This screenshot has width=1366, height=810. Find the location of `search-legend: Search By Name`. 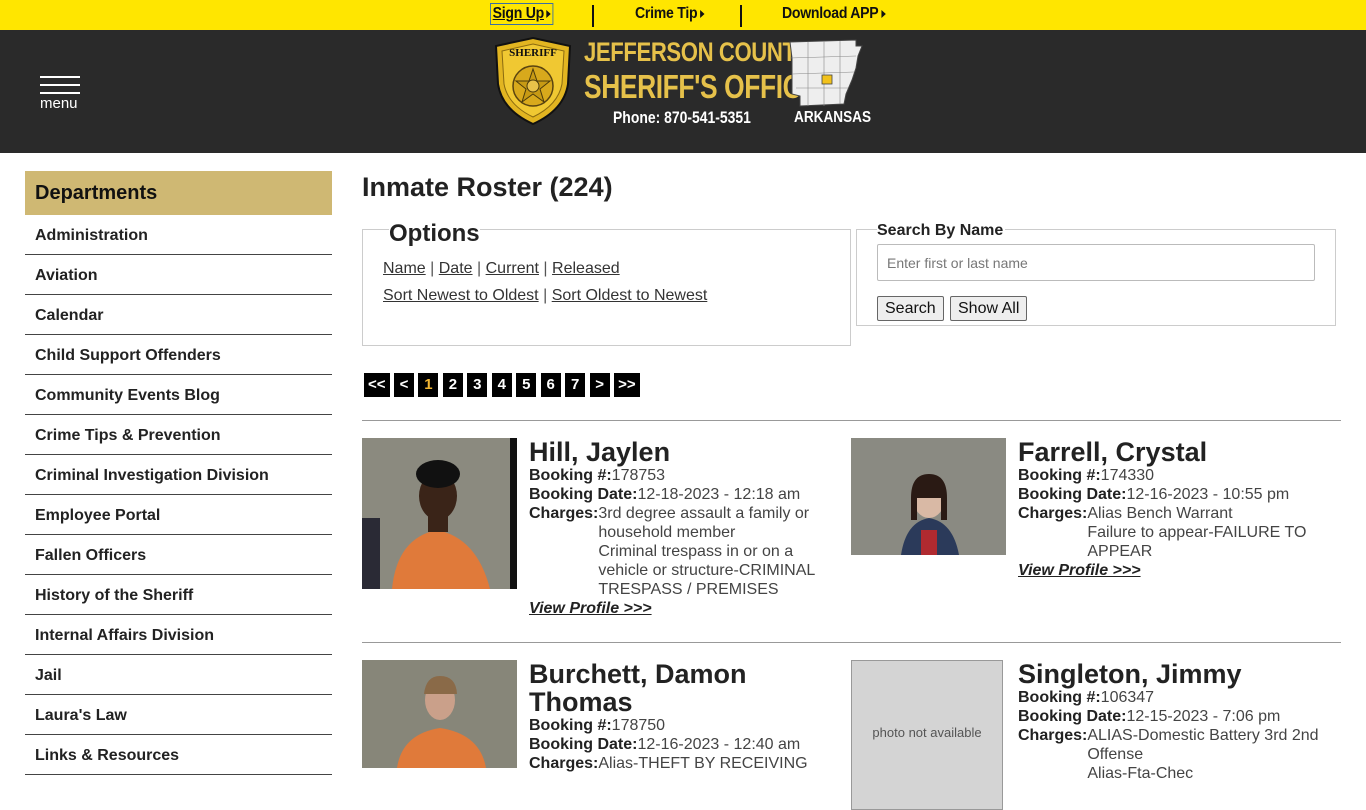

search-legend: Search By Name is located at coordinates (941, 231).